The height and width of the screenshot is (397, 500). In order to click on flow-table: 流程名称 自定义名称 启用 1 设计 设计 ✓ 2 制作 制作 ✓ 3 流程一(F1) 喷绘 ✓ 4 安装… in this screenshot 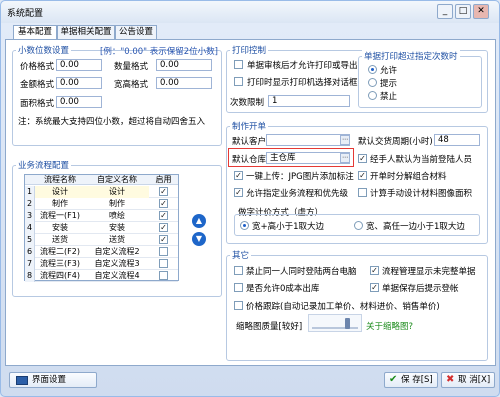, I will do `click(101, 228)`.